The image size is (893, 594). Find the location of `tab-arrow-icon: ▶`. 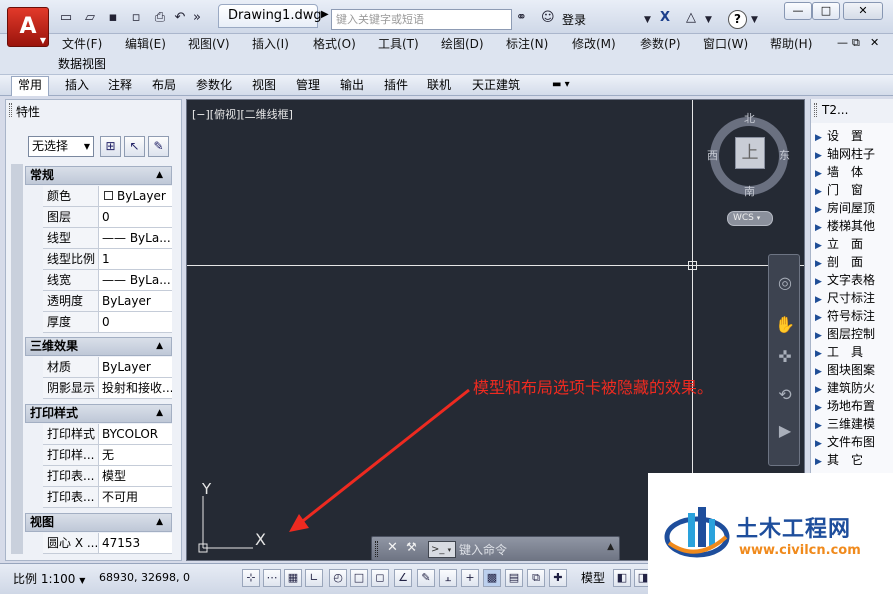

tab-arrow-icon: ▶ is located at coordinates (325, 14).